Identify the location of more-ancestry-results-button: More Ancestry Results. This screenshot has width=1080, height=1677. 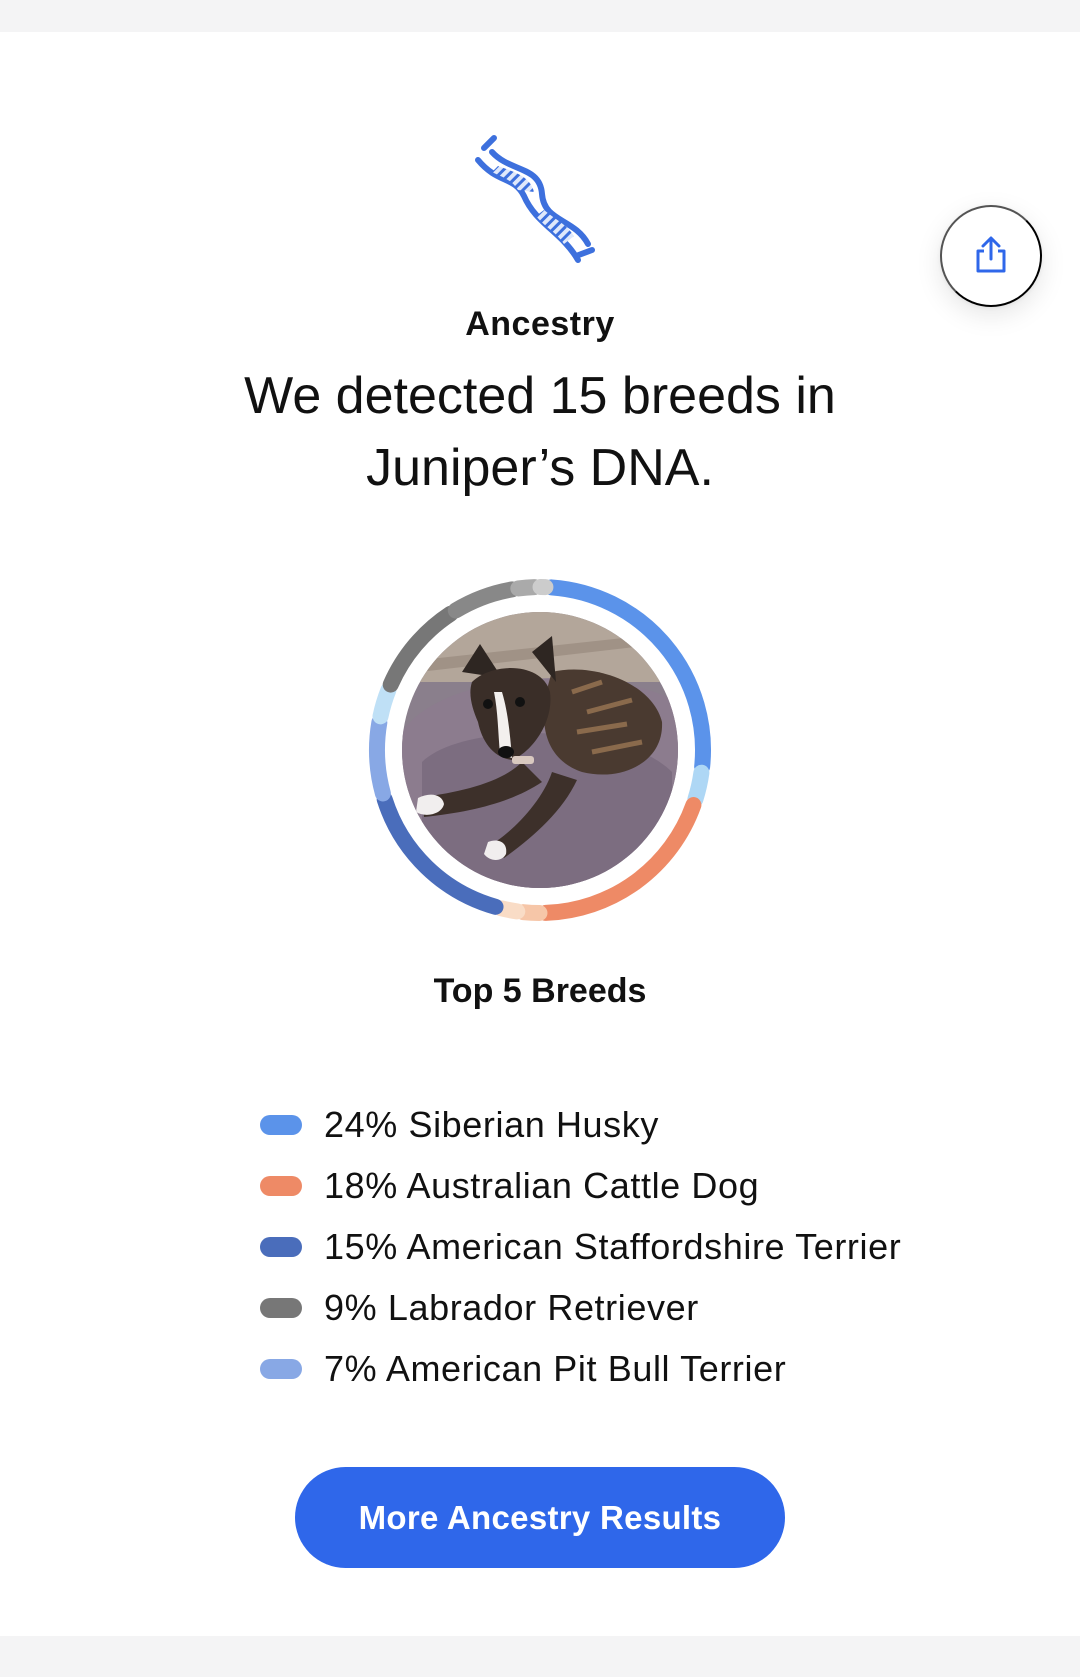
(540, 1517).